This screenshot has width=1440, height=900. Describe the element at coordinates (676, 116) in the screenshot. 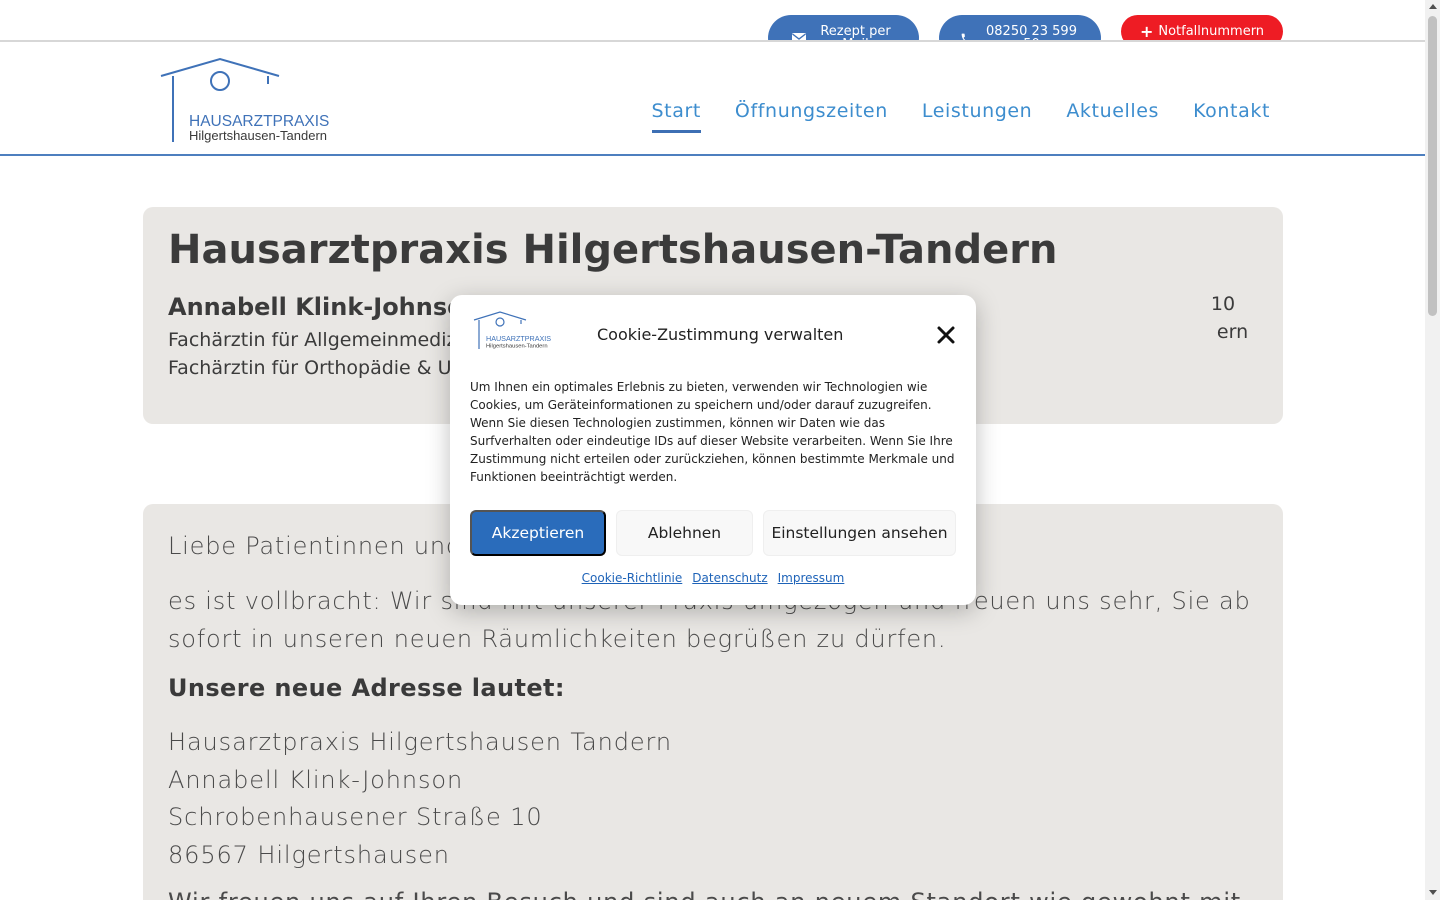

I see `nav-start: Start` at that location.